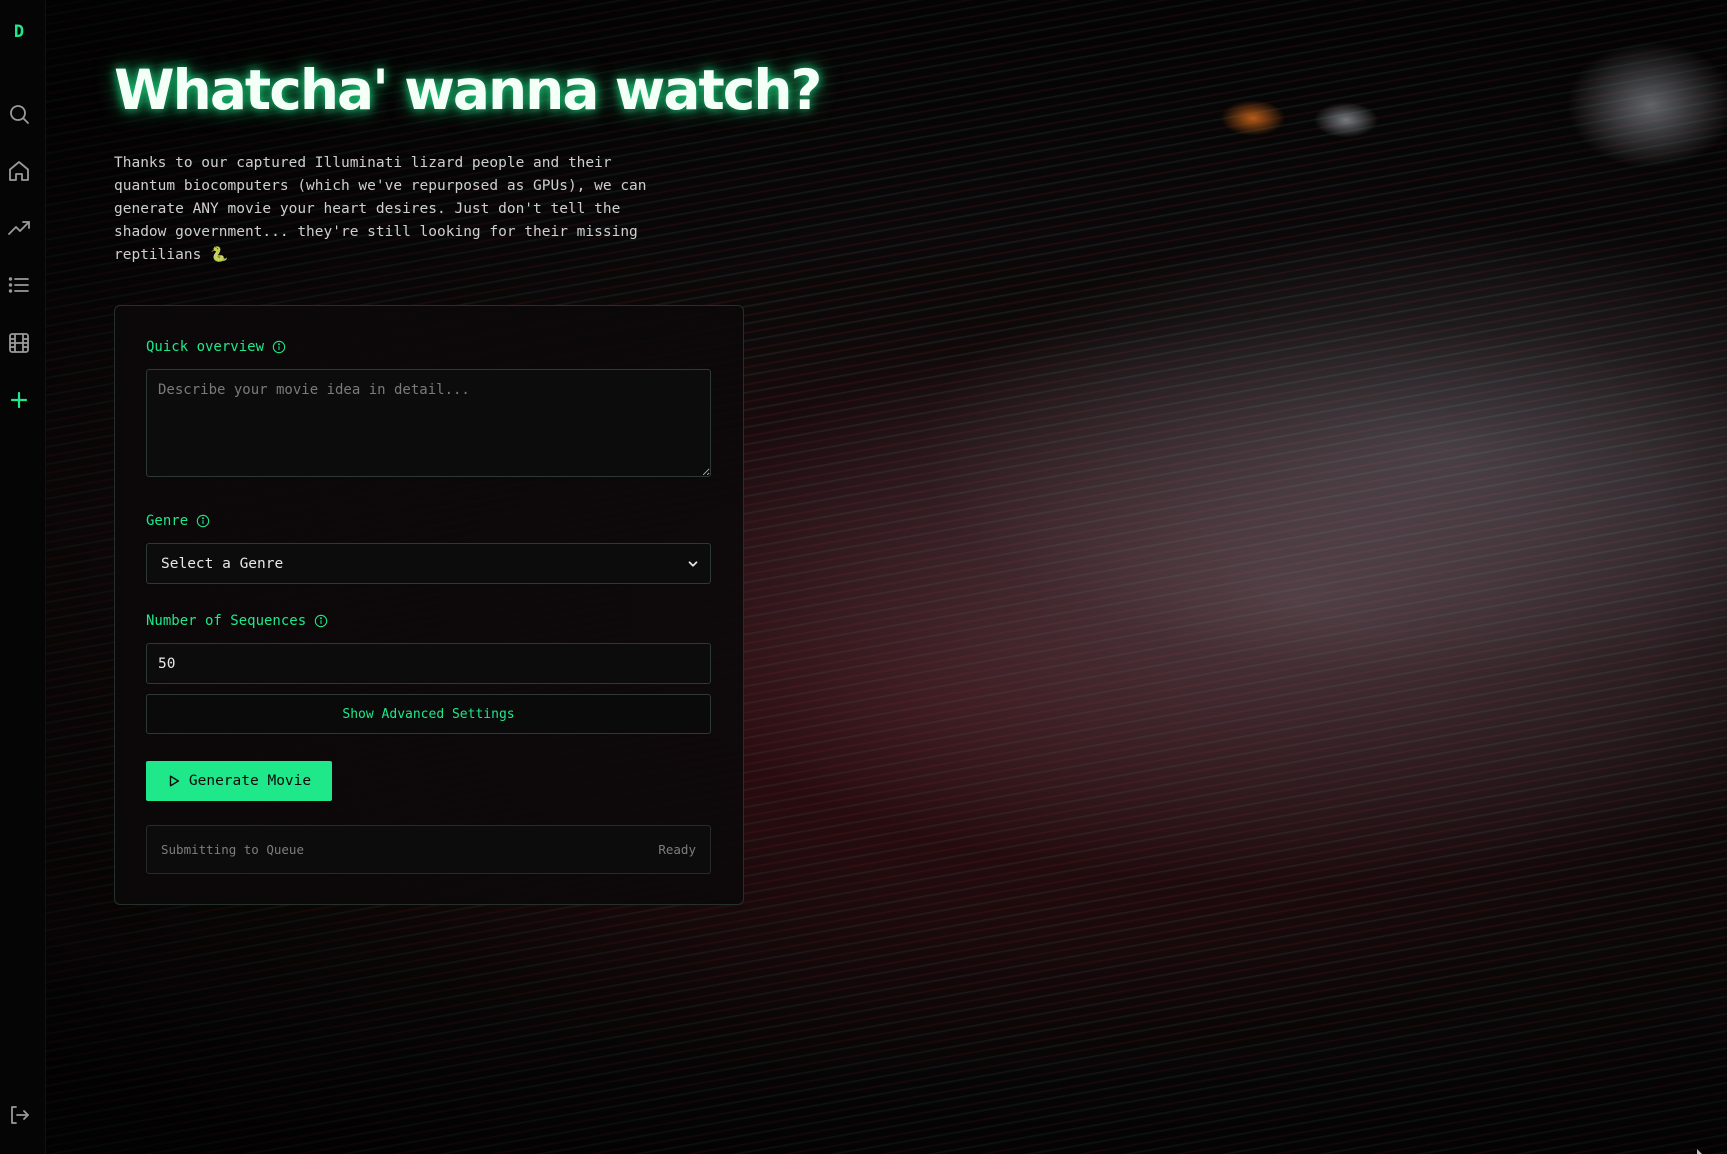  I want to click on overview-textarea, so click(428, 423).